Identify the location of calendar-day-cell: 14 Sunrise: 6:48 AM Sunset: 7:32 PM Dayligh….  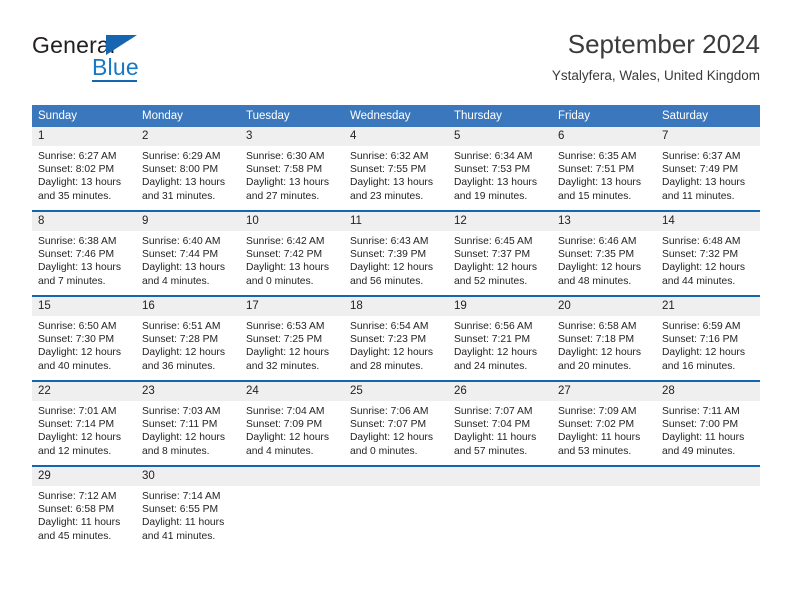
(708, 253).